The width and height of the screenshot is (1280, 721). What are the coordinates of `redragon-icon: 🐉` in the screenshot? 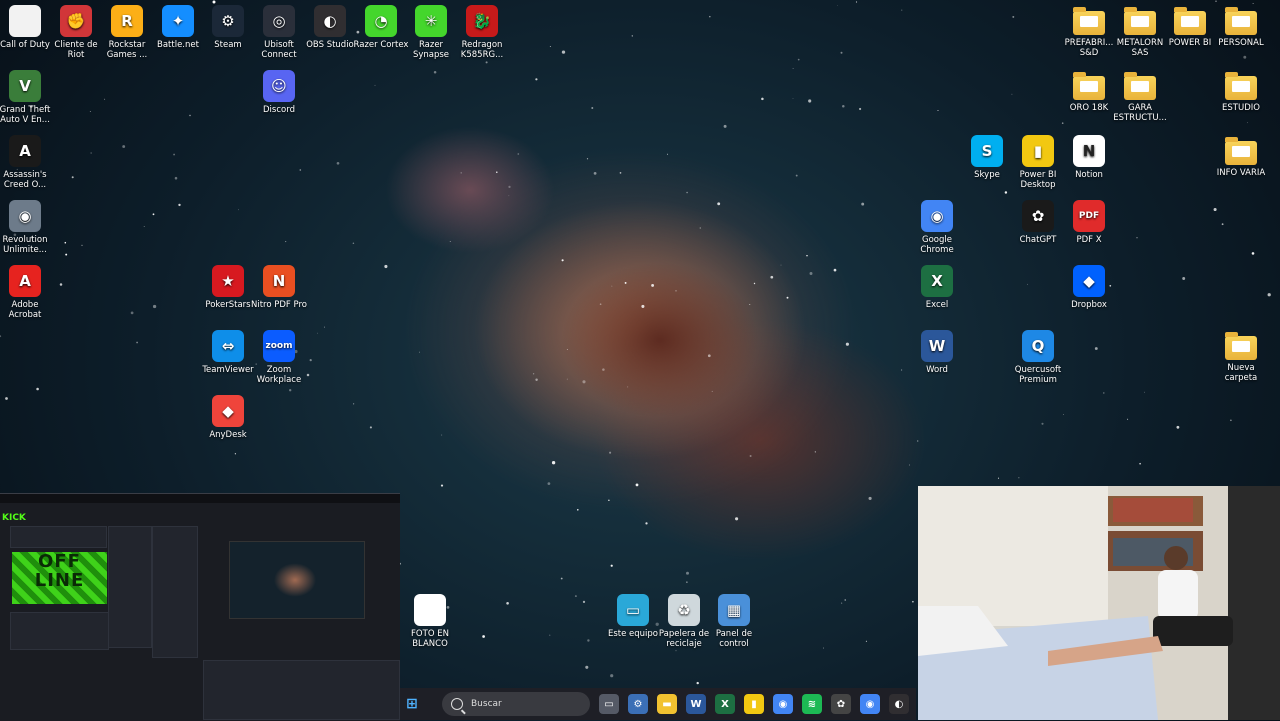 It's located at (482, 21).